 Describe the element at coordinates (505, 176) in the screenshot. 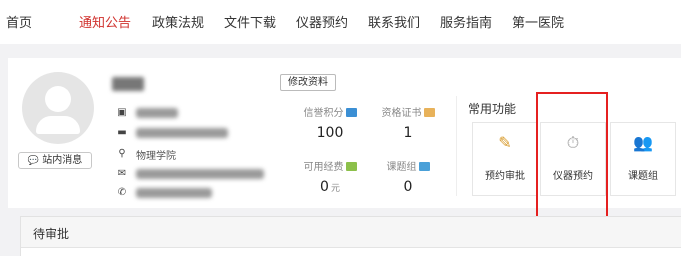

I see `tile-booking-approval-label: 预约审批` at that location.